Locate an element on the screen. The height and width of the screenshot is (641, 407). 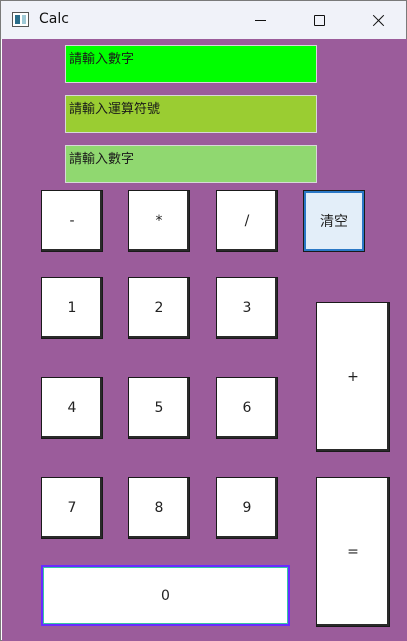
digit-5-button: 5 is located at coordinates (159, 408).